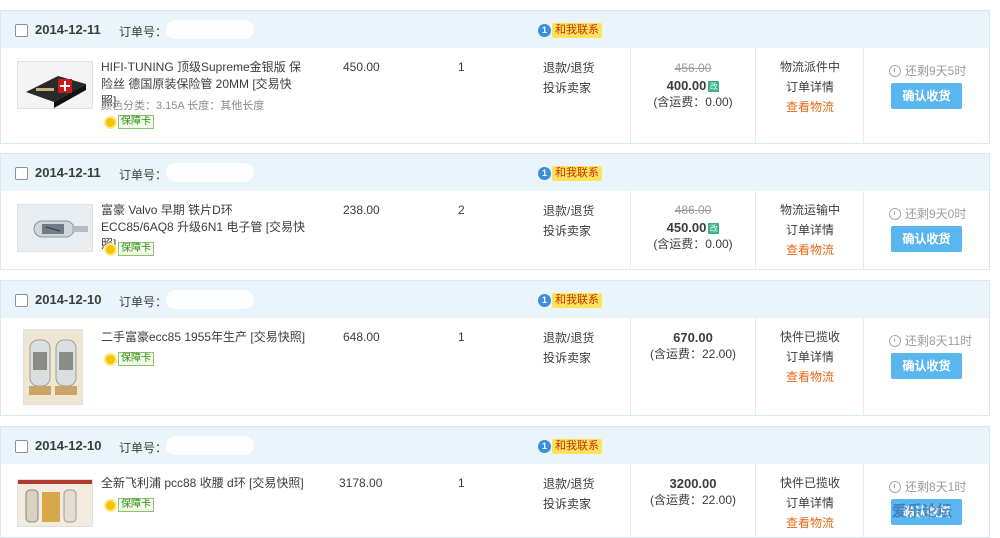 The image size is (1000, 538). What do you see at coordinates (693, 227) in the screenshot?
I see `order-amount: 486.00 450.00 改 (含运费：0.00)` at bounding box center [693, 227].